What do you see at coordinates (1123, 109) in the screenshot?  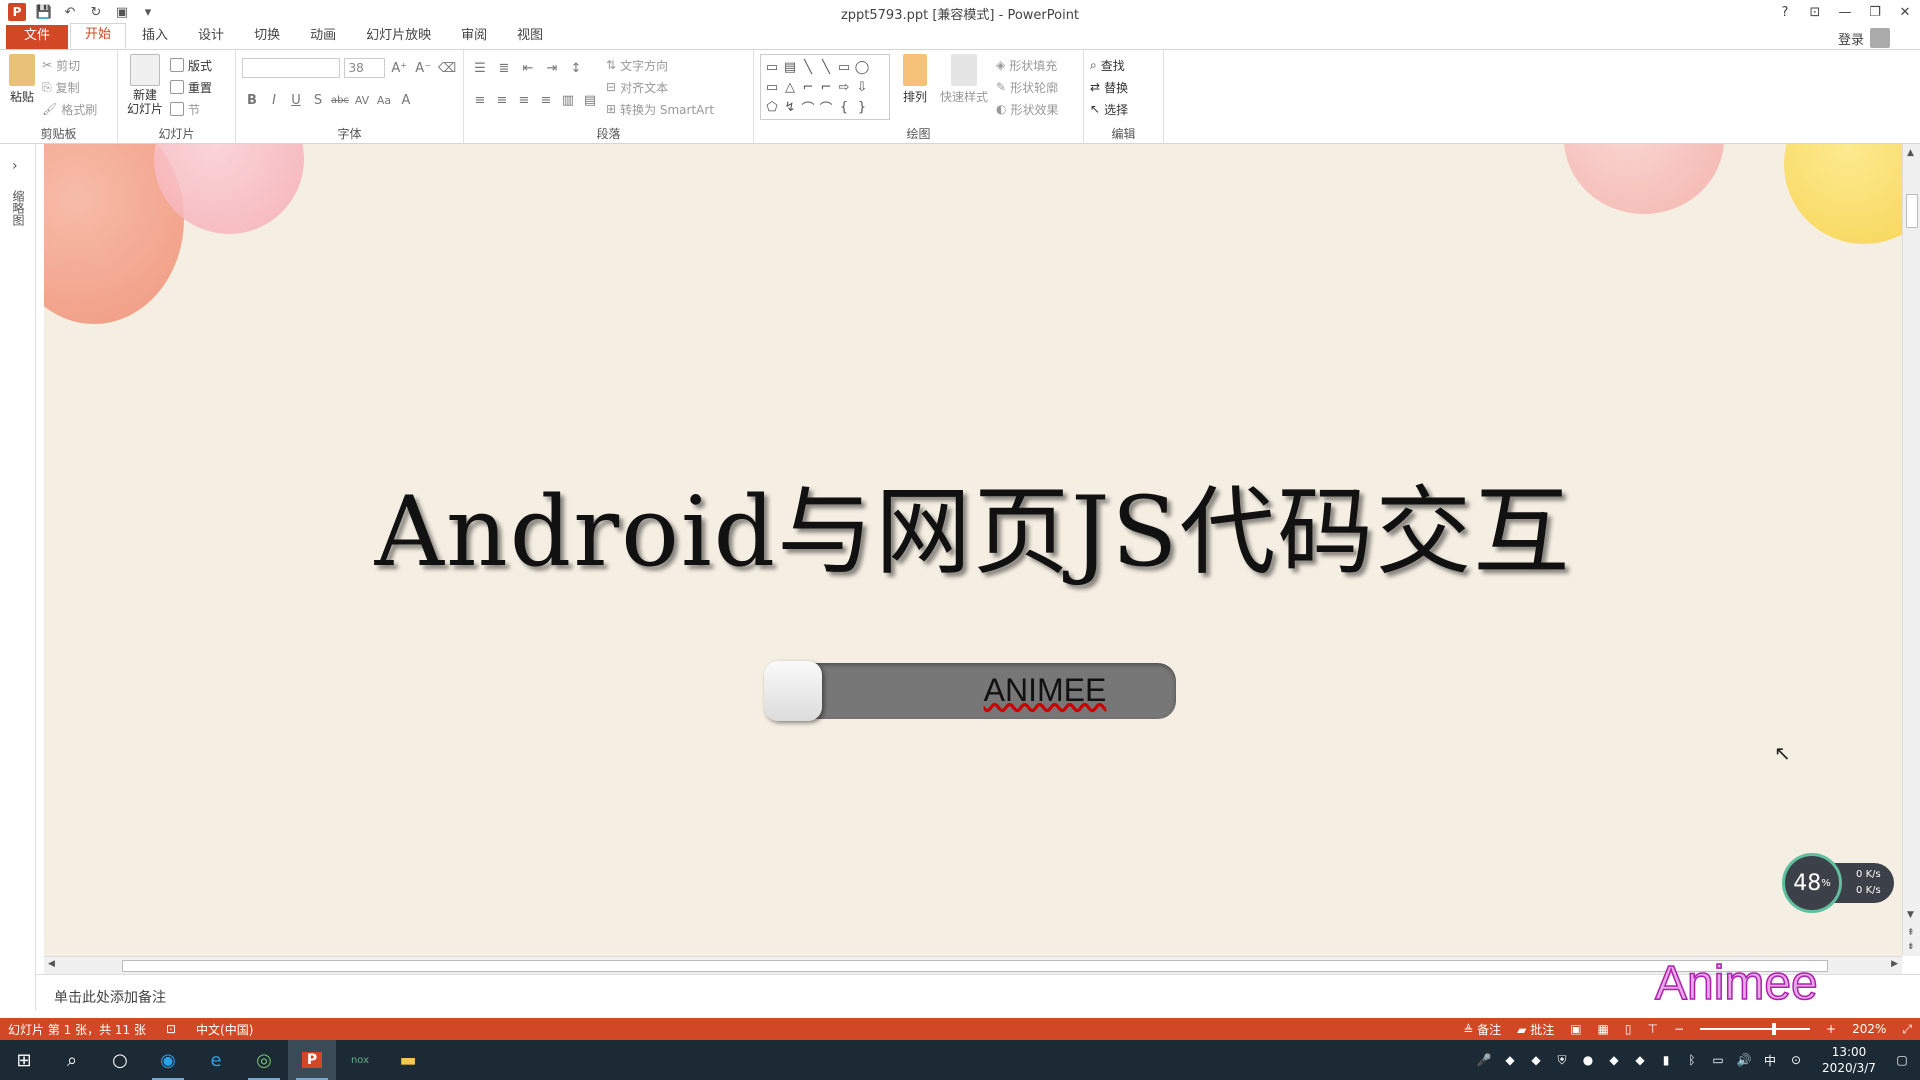 I see `select-button: ↖ 选择` at bounding box center [1123, 109].